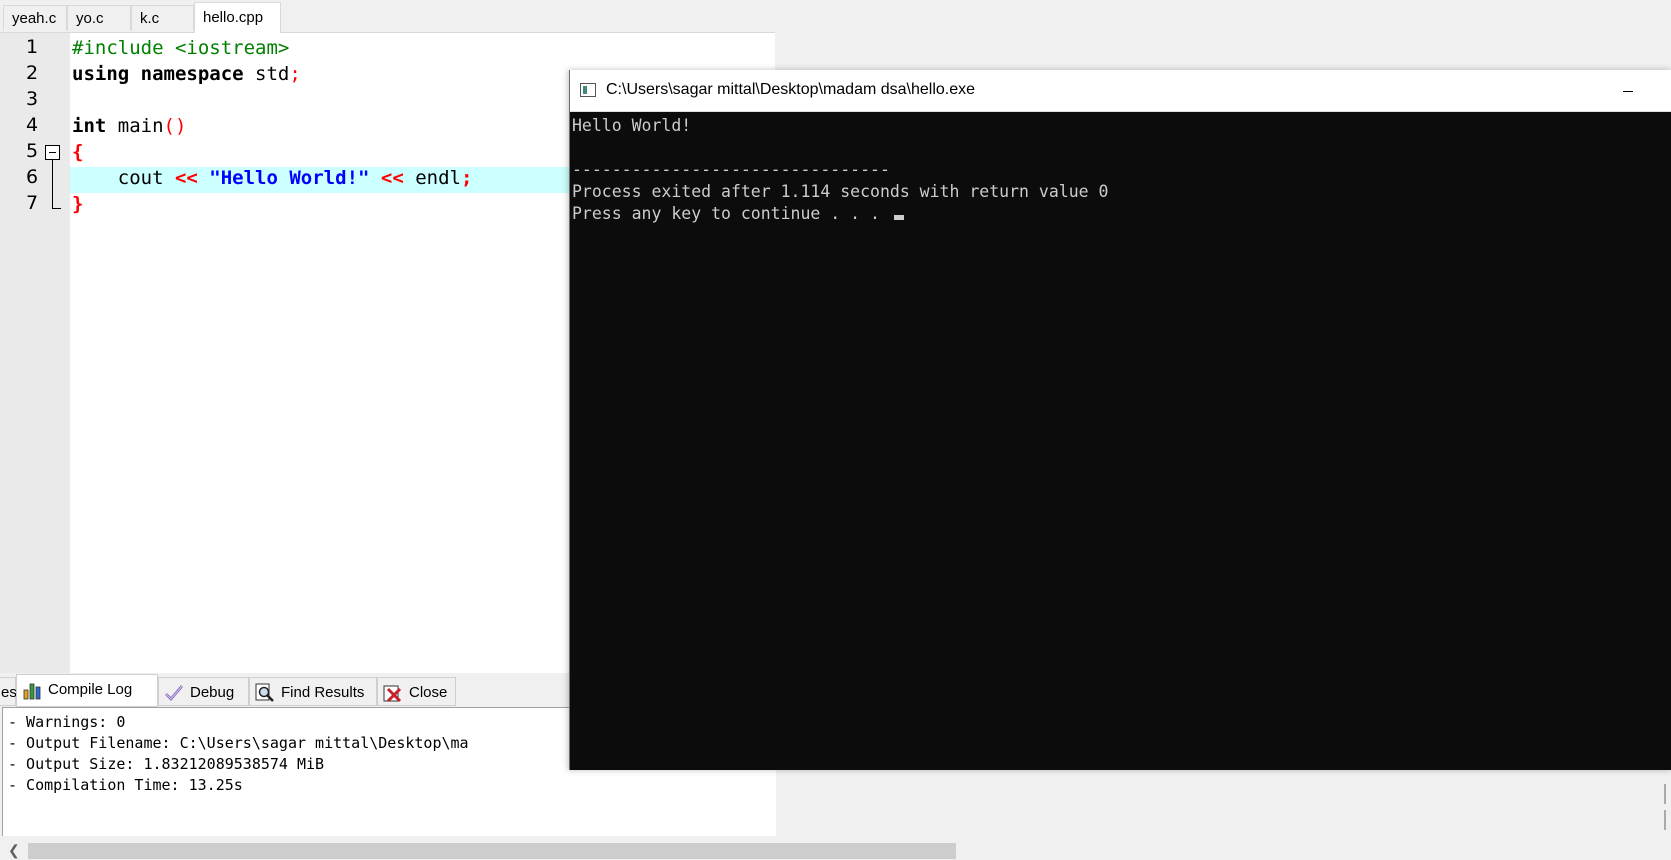 The height and width of the screenshot is (860, 1671). I want to click on keyword: using namespace, so click(158, 74).